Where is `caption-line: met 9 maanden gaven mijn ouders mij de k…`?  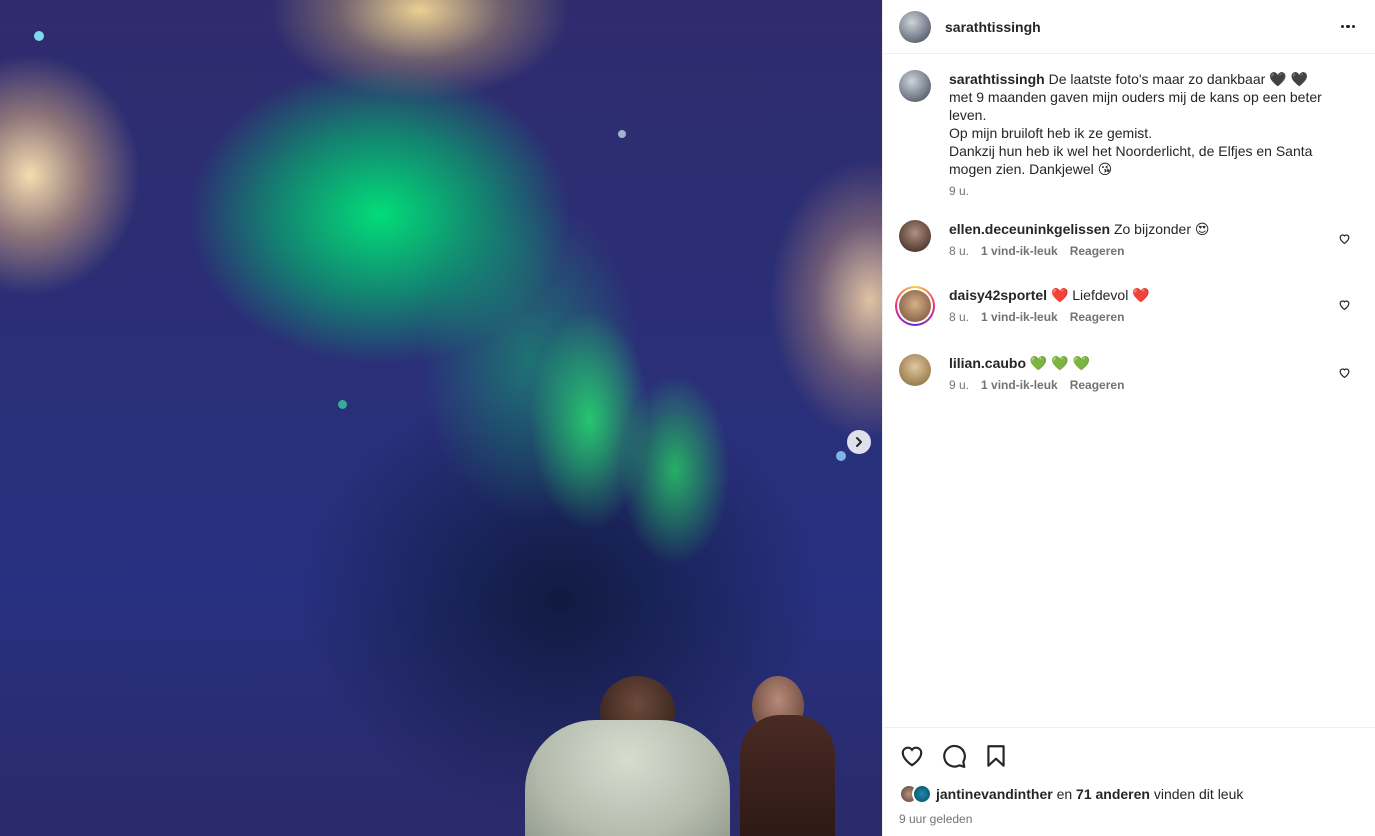 caption-line: met 9 maanden gaven mijn ouders mij de k… is located at coordinates (1135, 97).